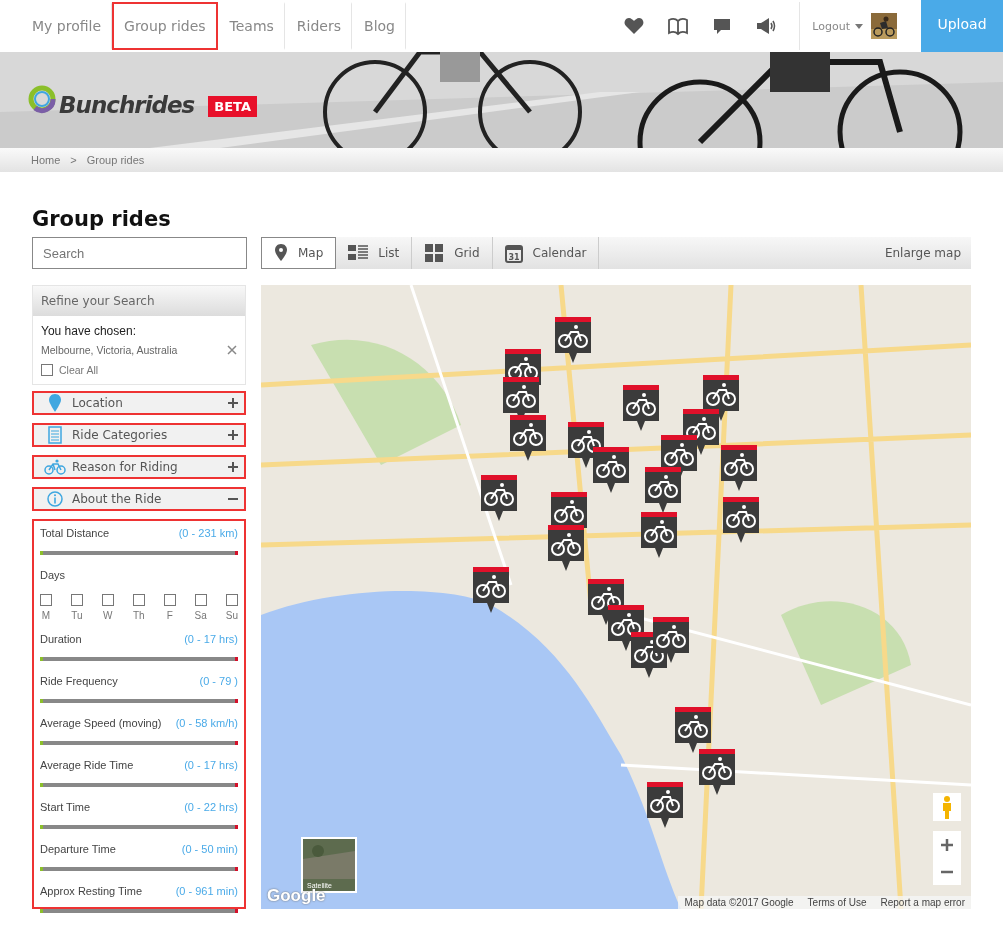 The image size is (1003, 934). I want to click on day-label: Tu, so click(77, 615).